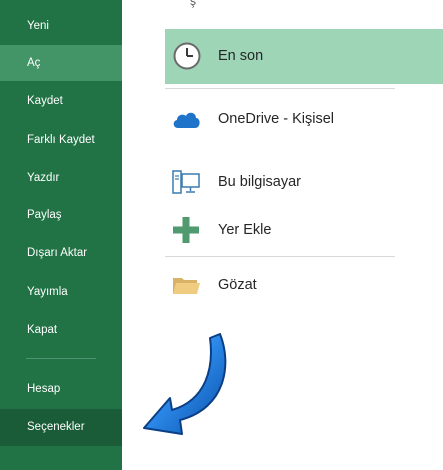 This screenshot has width=443, height=470. I want to click on place-onedrive: OneDrive - Kişisel, so click(304, 119).